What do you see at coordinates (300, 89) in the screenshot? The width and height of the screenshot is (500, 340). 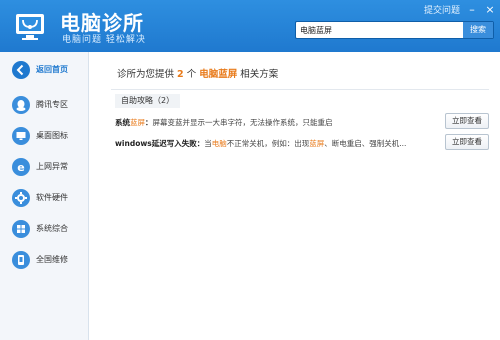 I see `divider` at bounding box center [300, 89].